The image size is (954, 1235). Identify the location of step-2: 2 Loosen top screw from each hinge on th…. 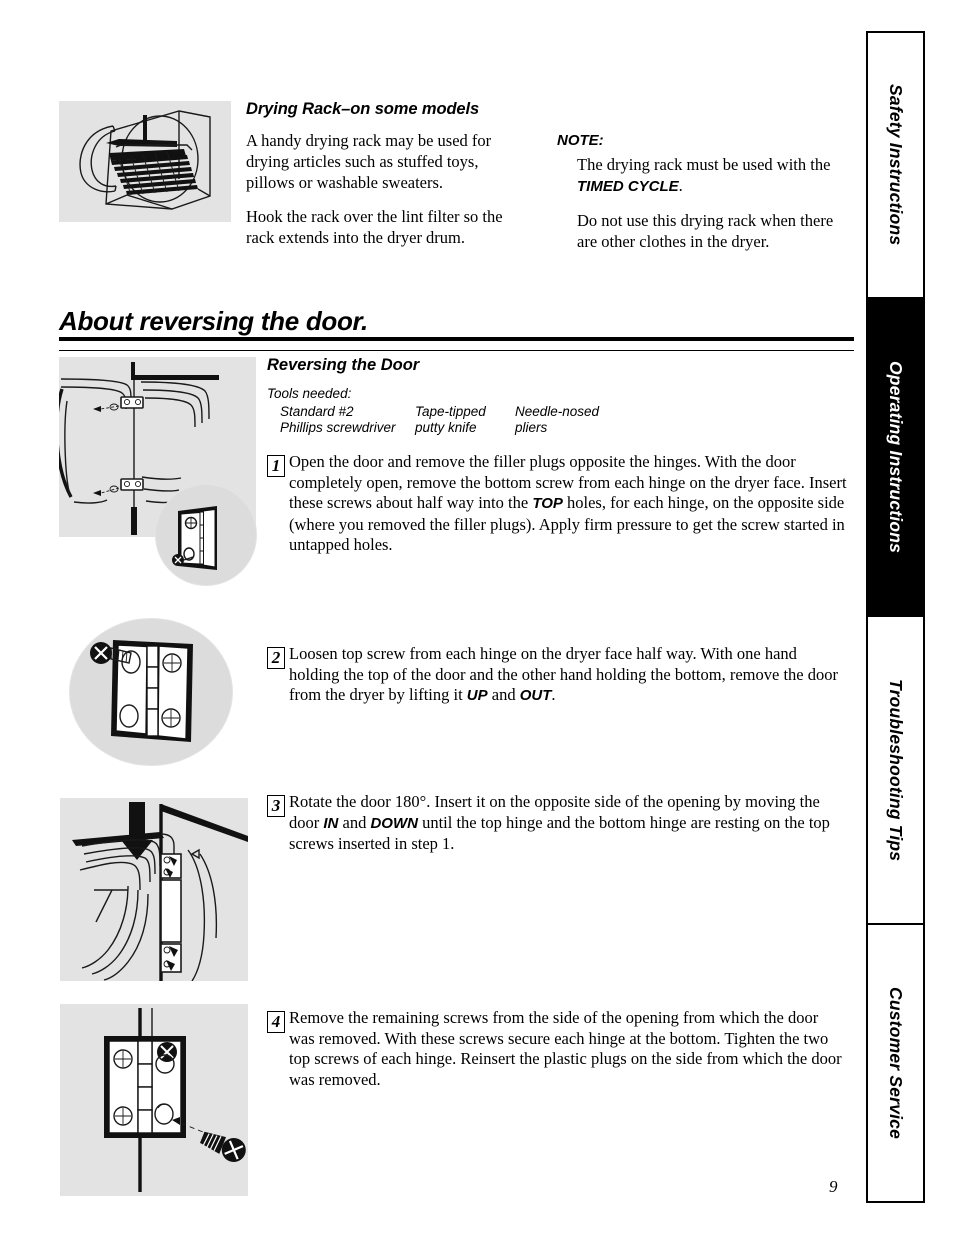
(557, 675).